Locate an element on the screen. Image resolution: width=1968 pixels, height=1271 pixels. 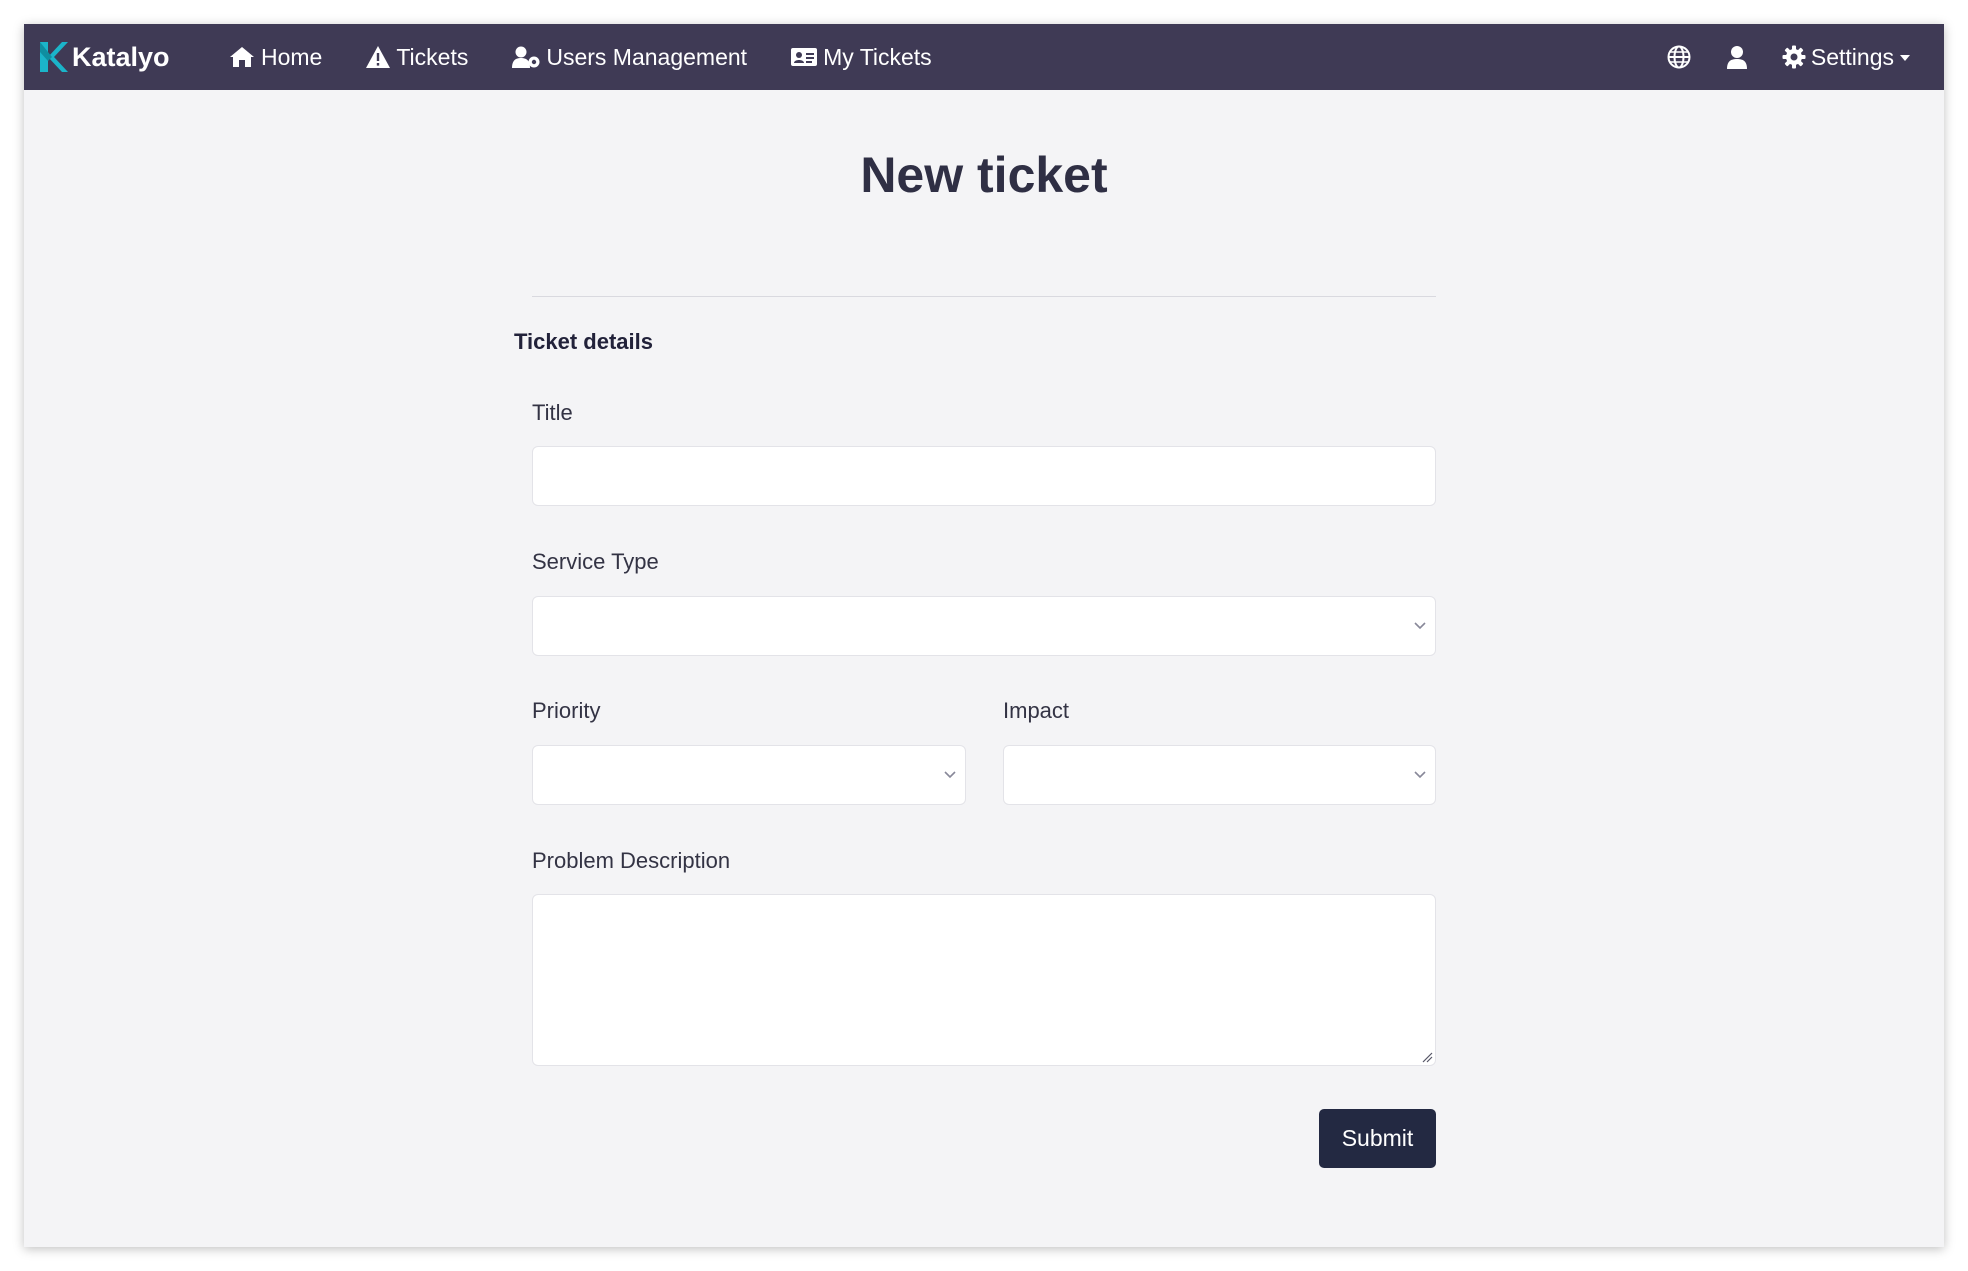
nav-item-label: Tickets is located at coordinates (432, 56).